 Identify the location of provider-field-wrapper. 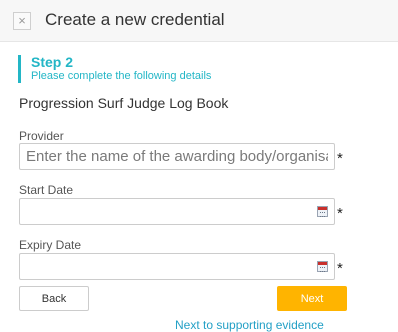
(177, 156).